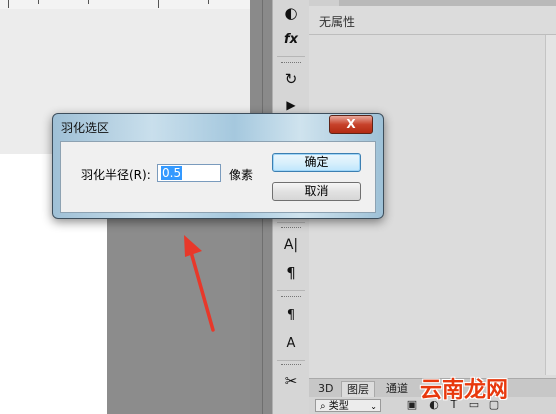 This screenshot has height=414, width=556. I want to click on tool-preset-icon: ✂, so click(291, 381).